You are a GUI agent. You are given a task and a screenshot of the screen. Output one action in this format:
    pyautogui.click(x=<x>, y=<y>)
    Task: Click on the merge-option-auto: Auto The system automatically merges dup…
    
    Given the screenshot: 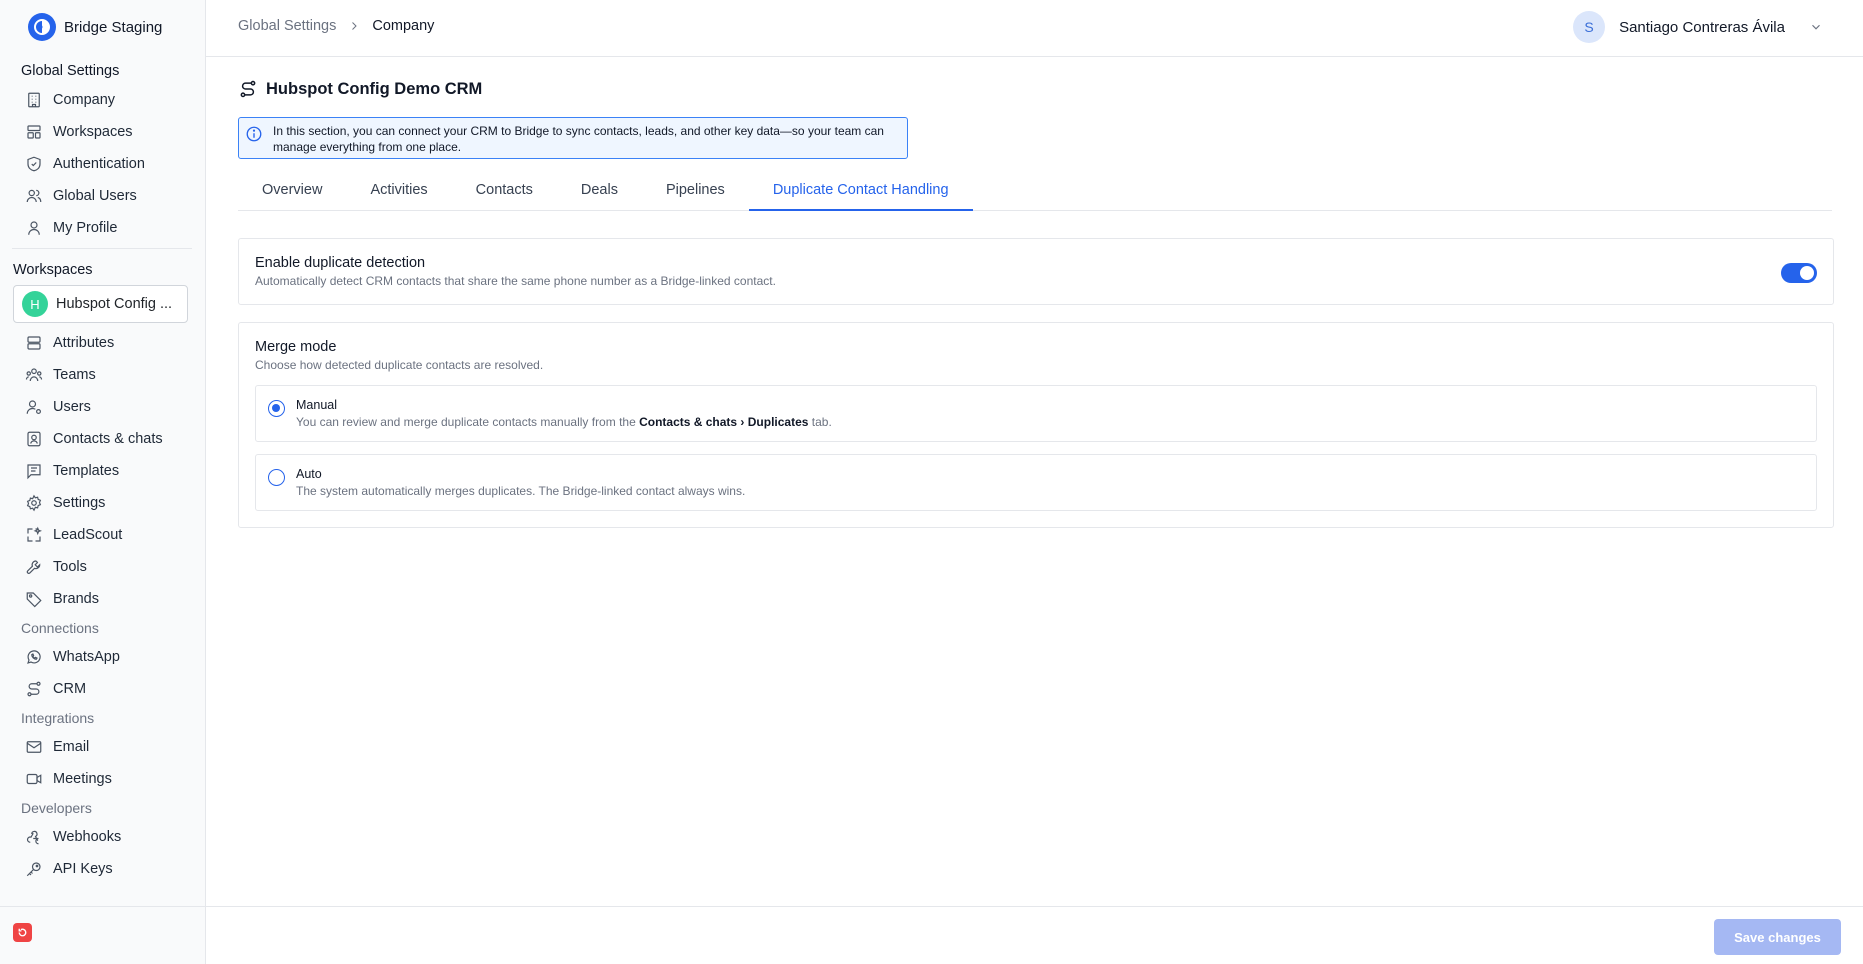 What is the action you would take?
    pyautogui.click(x=1036, y=482)
    